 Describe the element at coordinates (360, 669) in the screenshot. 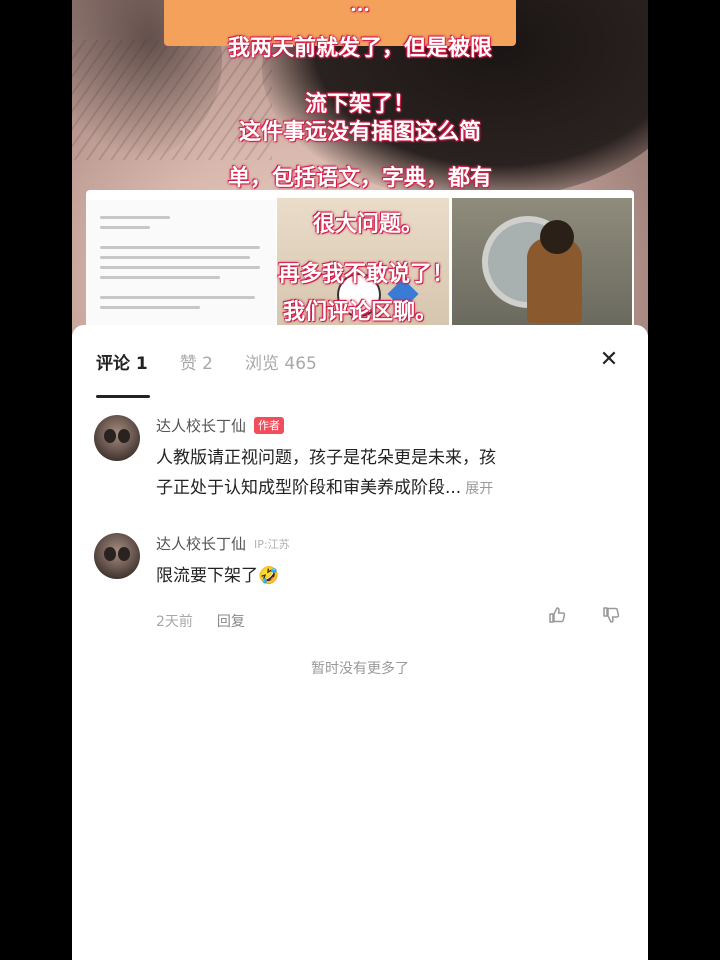

I see `no-more-text: 暂时没有更多了` at that location.